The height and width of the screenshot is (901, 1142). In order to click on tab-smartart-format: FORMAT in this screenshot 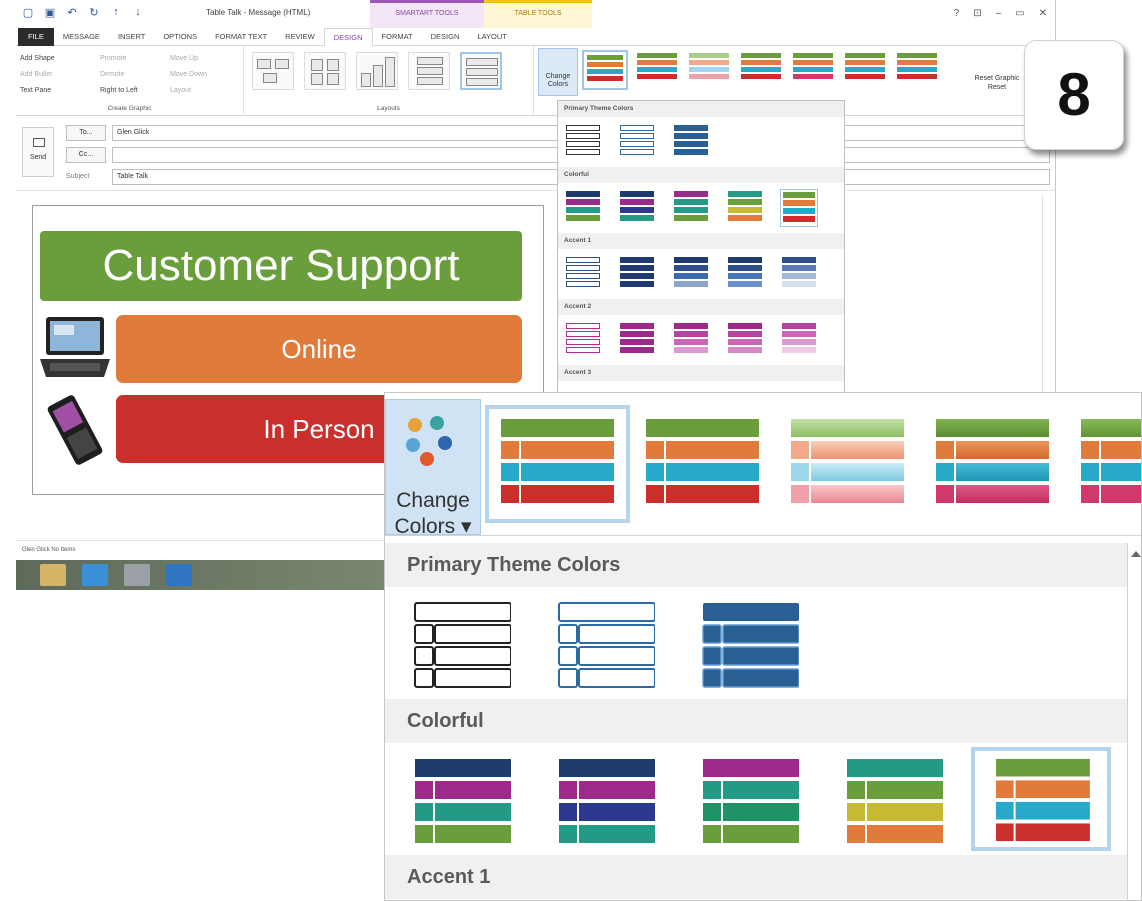, I will do `click(397, 37)`.